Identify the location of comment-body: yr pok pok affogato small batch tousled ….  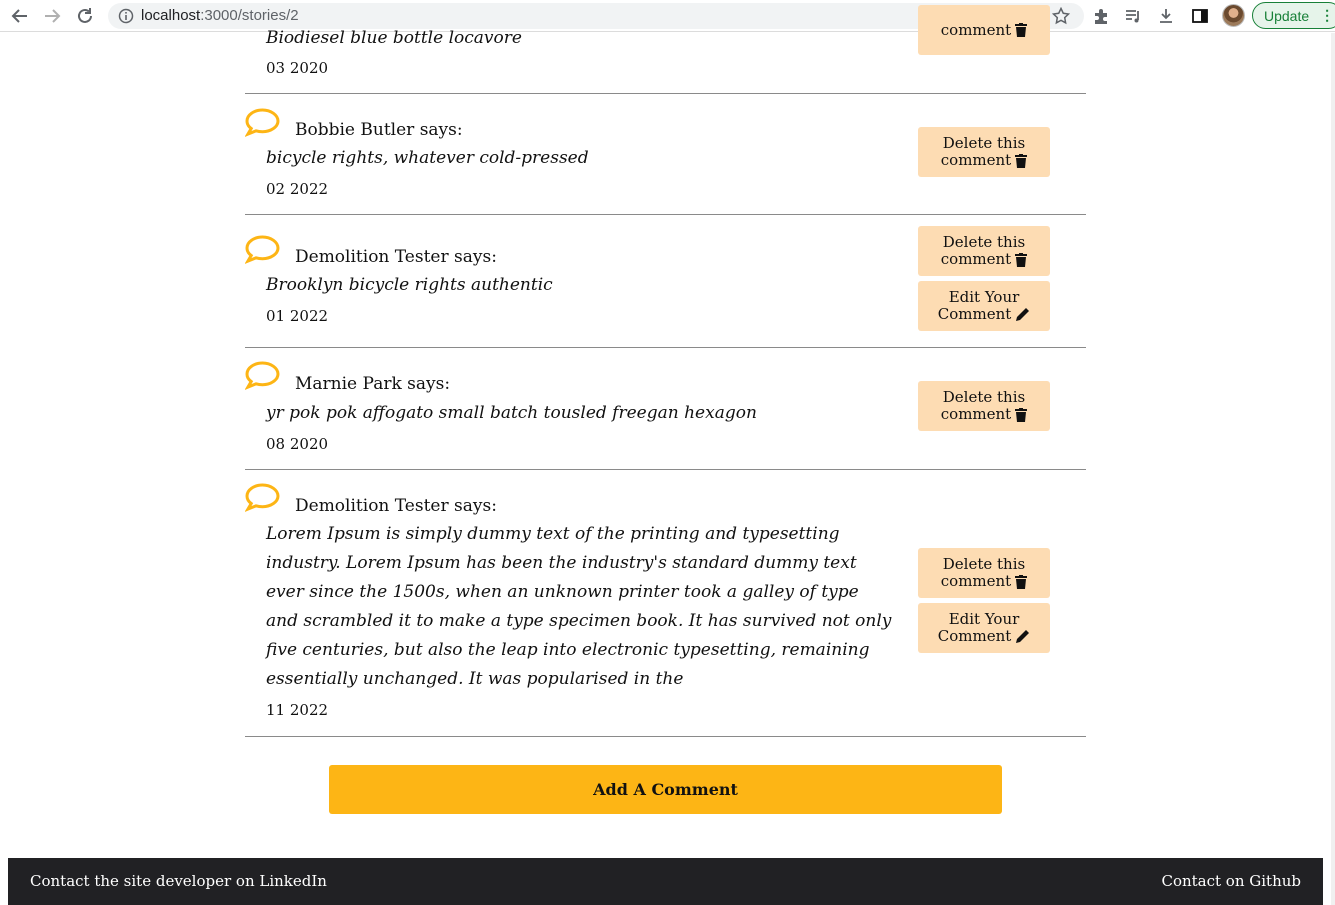
(511, 413).